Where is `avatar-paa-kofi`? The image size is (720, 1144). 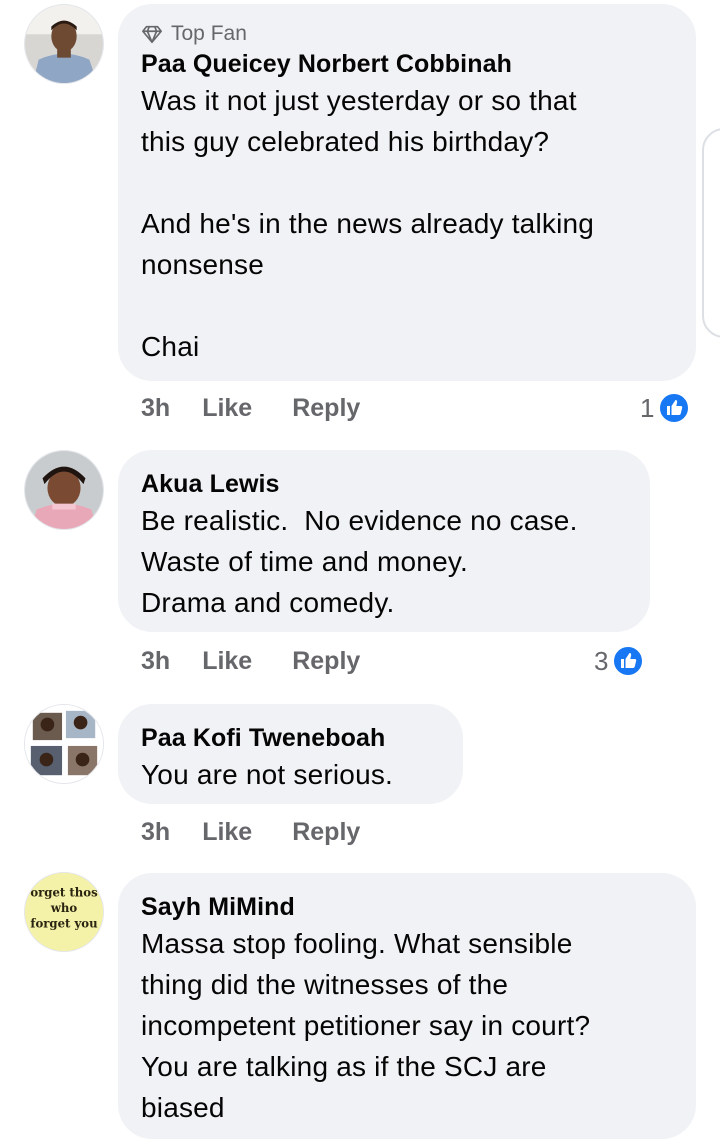 avatar-paa-kofi is located at coordinates (64, 744).